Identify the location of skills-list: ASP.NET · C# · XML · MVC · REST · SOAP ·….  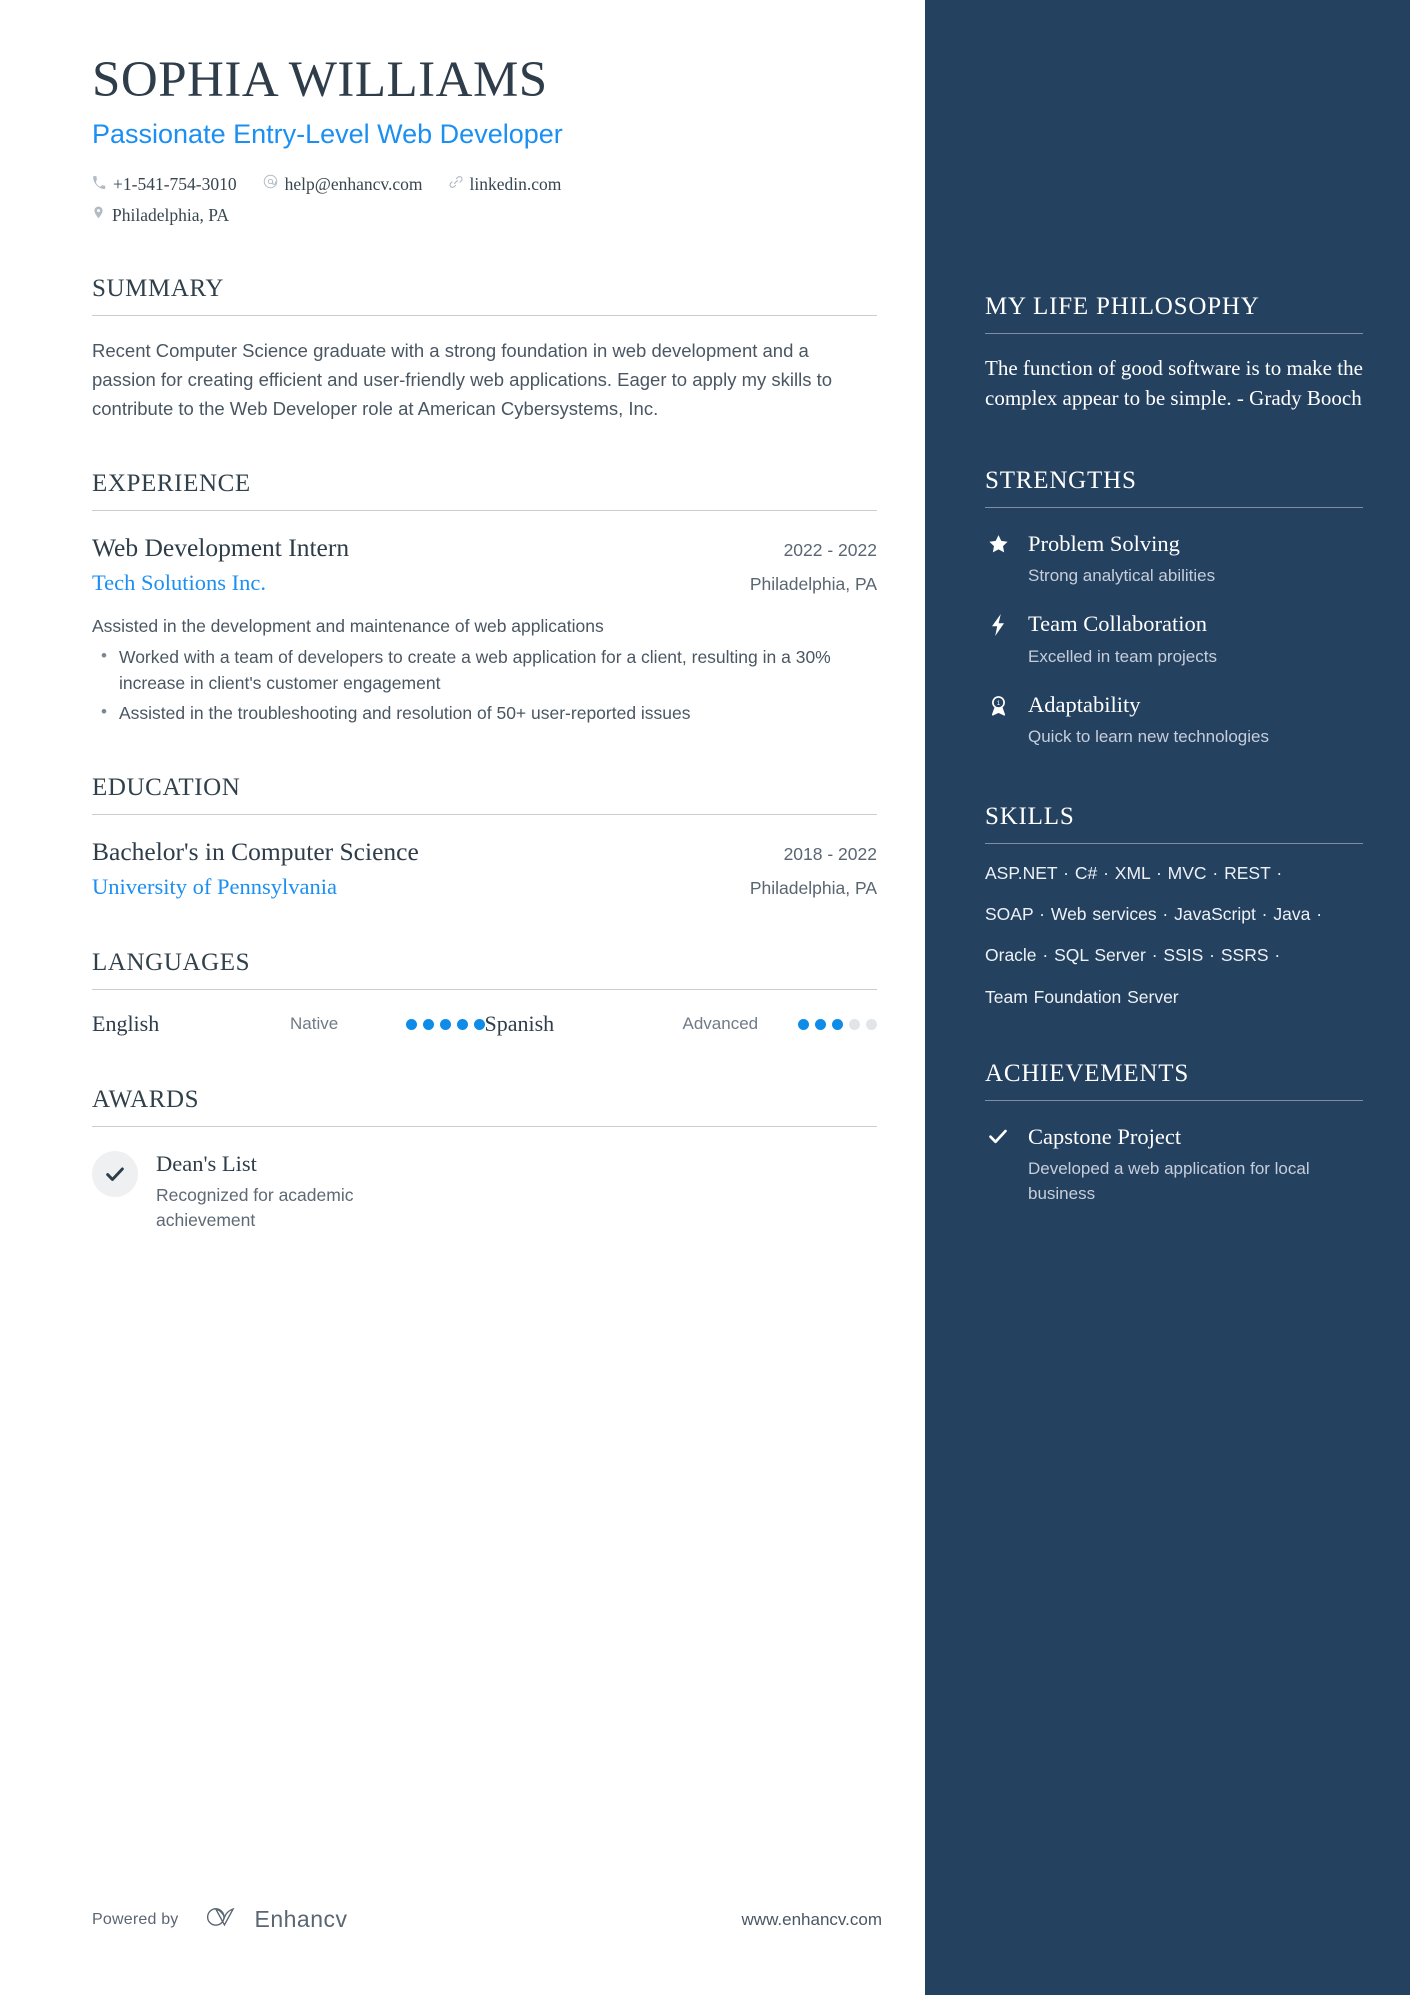
(1174, 934).